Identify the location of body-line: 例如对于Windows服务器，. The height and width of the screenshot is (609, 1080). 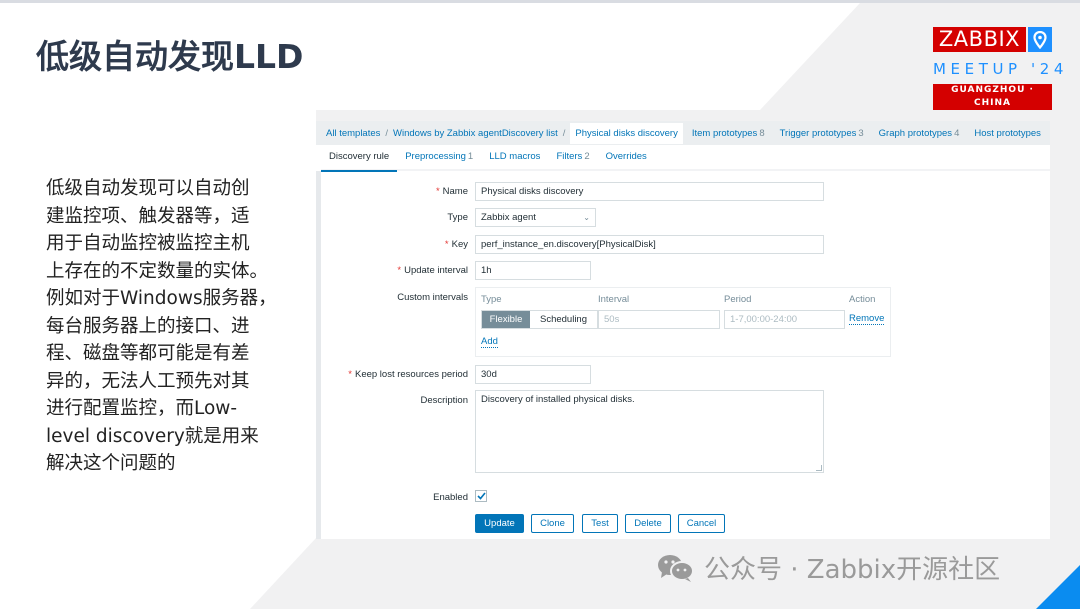
(161, 298).